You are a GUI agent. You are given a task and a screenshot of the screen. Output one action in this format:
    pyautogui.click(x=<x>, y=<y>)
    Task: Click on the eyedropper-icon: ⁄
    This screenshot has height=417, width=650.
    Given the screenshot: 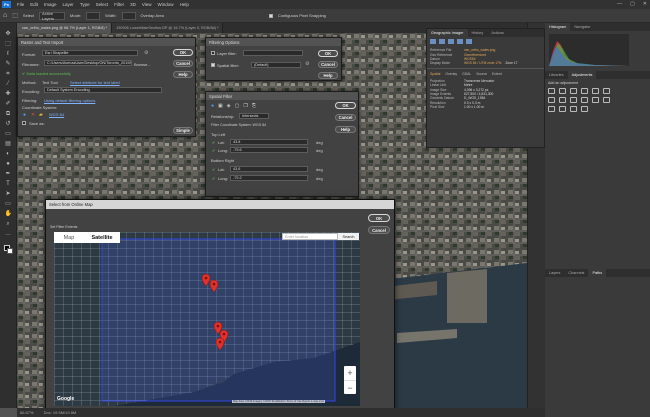 What is the action you would take?
    pyautogui.click(x=8, y=84)
    